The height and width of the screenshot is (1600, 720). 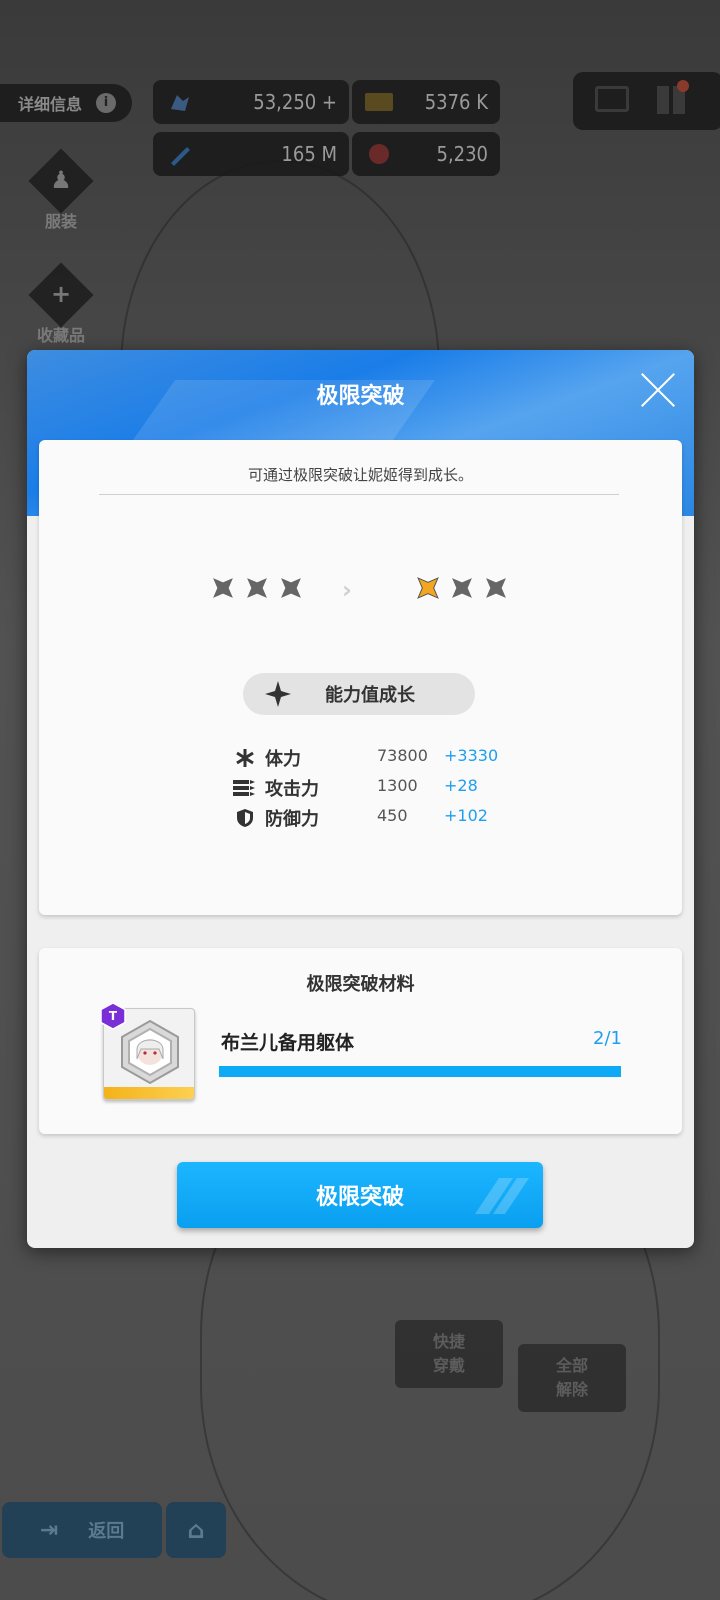 I want to click on notification-dot, so click(x=683, y=86).